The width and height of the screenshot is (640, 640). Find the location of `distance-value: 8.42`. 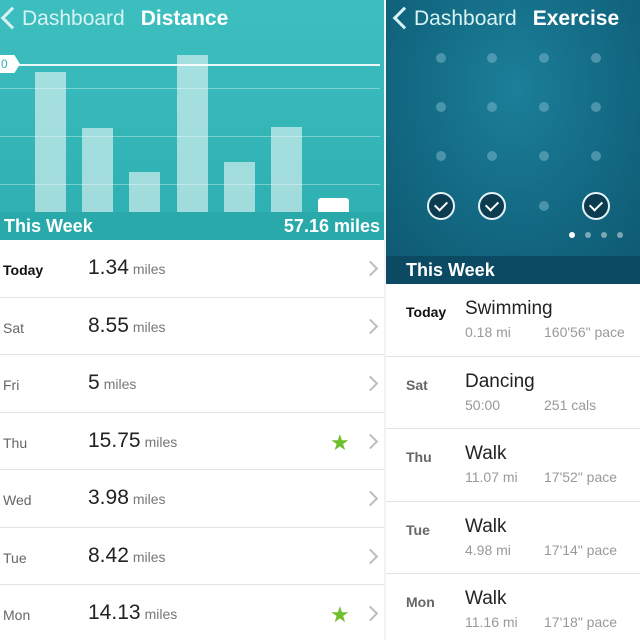

distance-value: 8.42 is located at coordinates (108, 555).